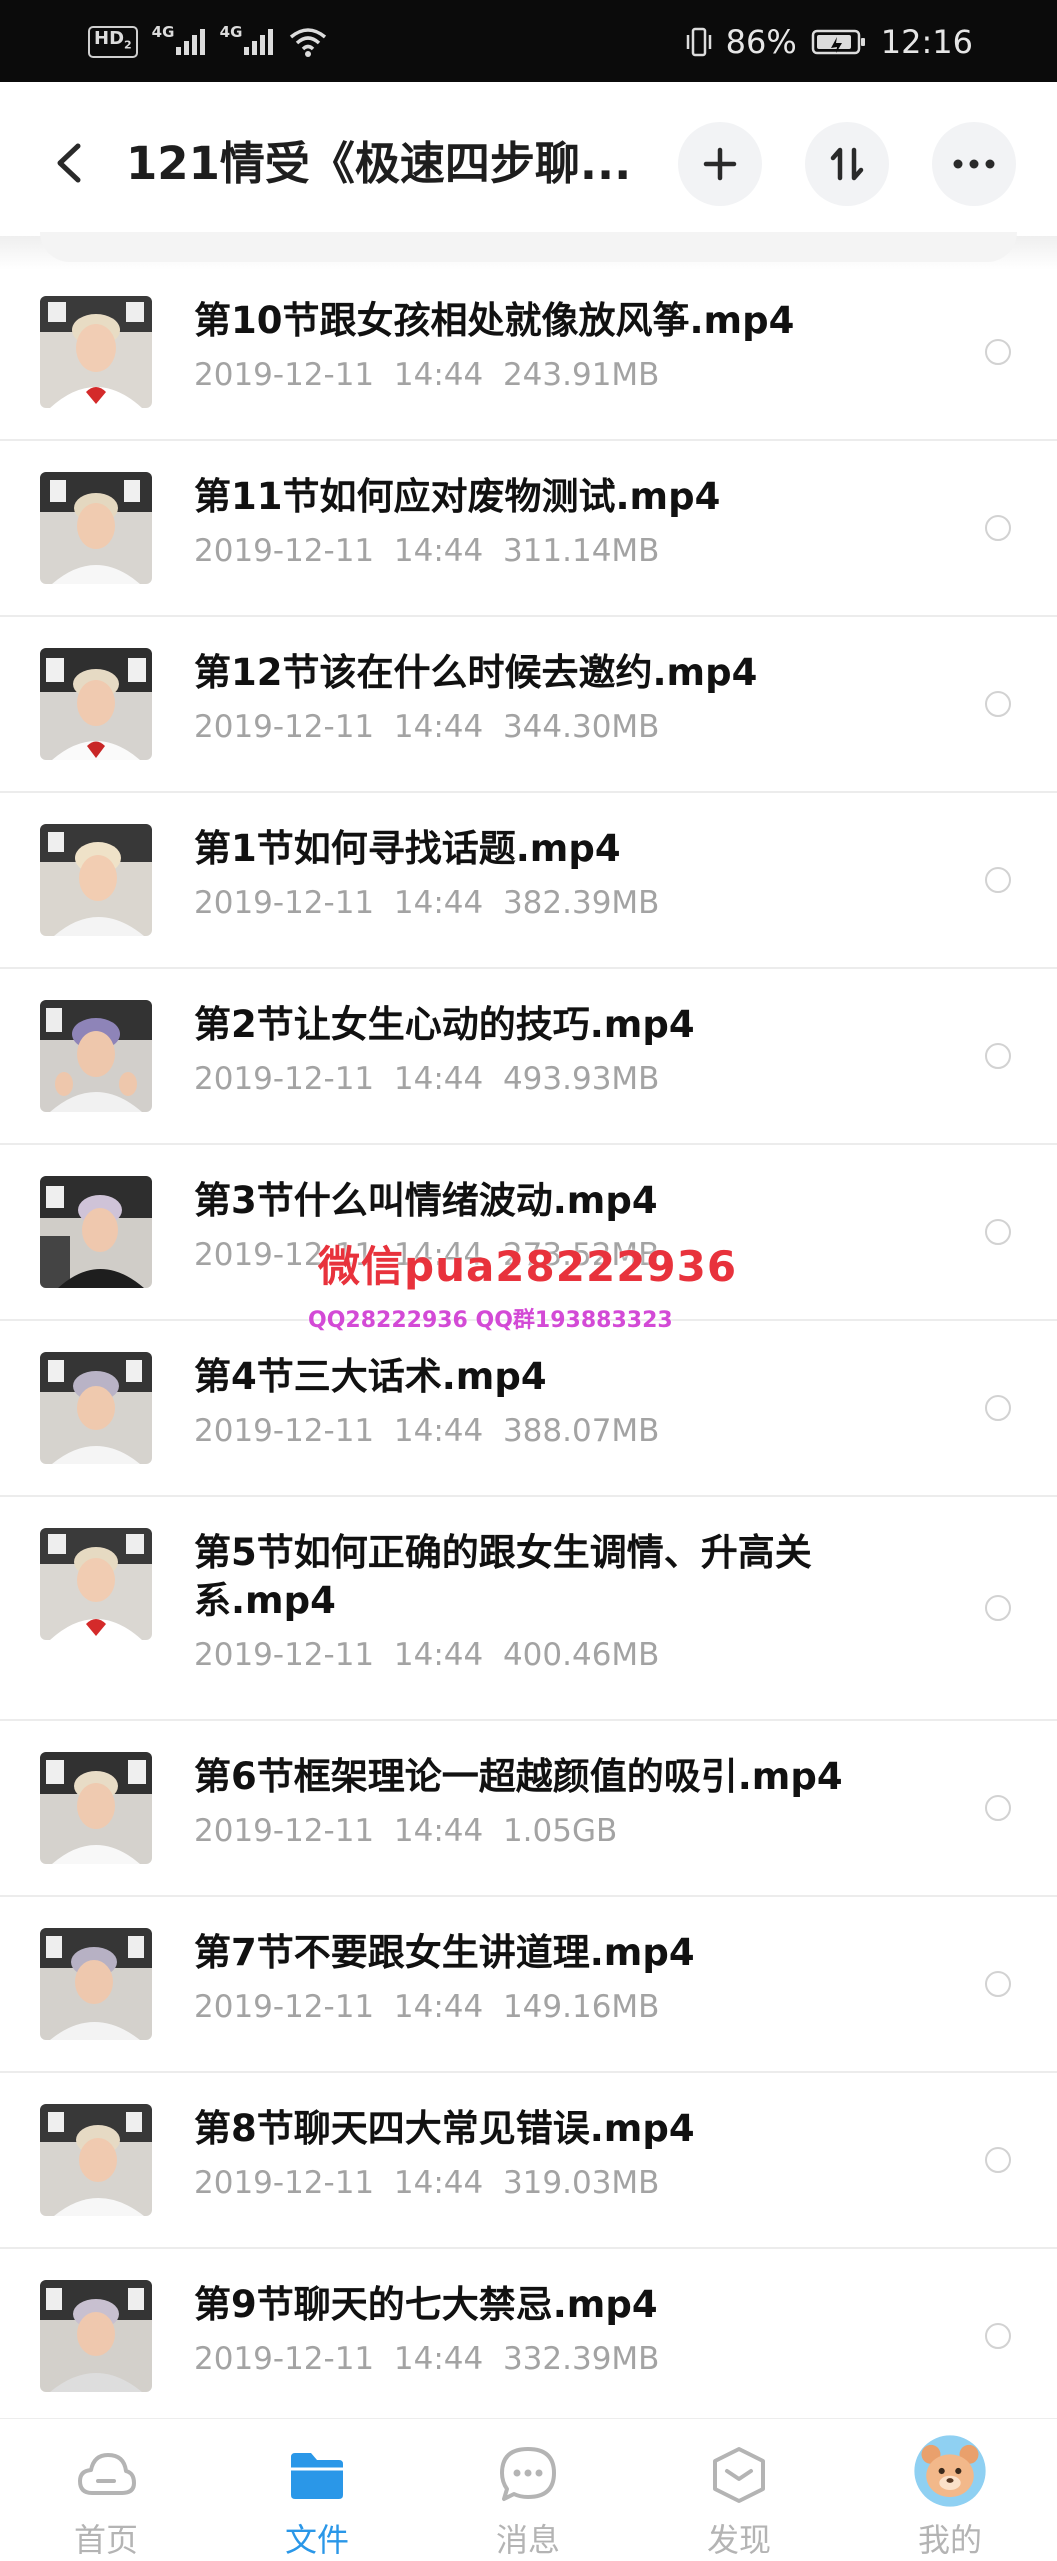 The height and width of the screenshot is (2561, 1057). What do you see at coordinates (427, 551) in the screenshot?
I see `file-meta: 2019-12-11 14:44 311.14MB` at bounding box center [427, 551].